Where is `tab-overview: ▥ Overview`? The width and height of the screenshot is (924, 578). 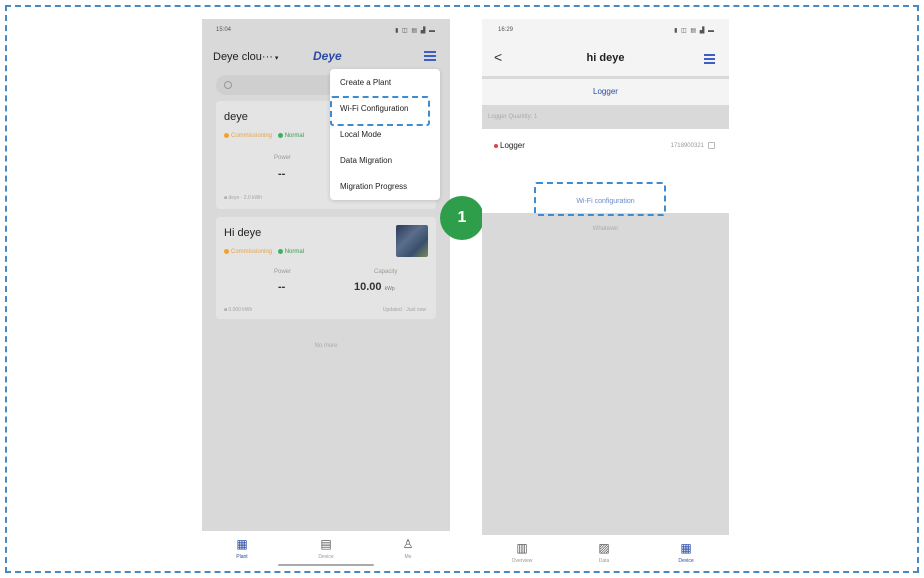 tab-overview: ▥ Overview is located at coordinates (522, 552).